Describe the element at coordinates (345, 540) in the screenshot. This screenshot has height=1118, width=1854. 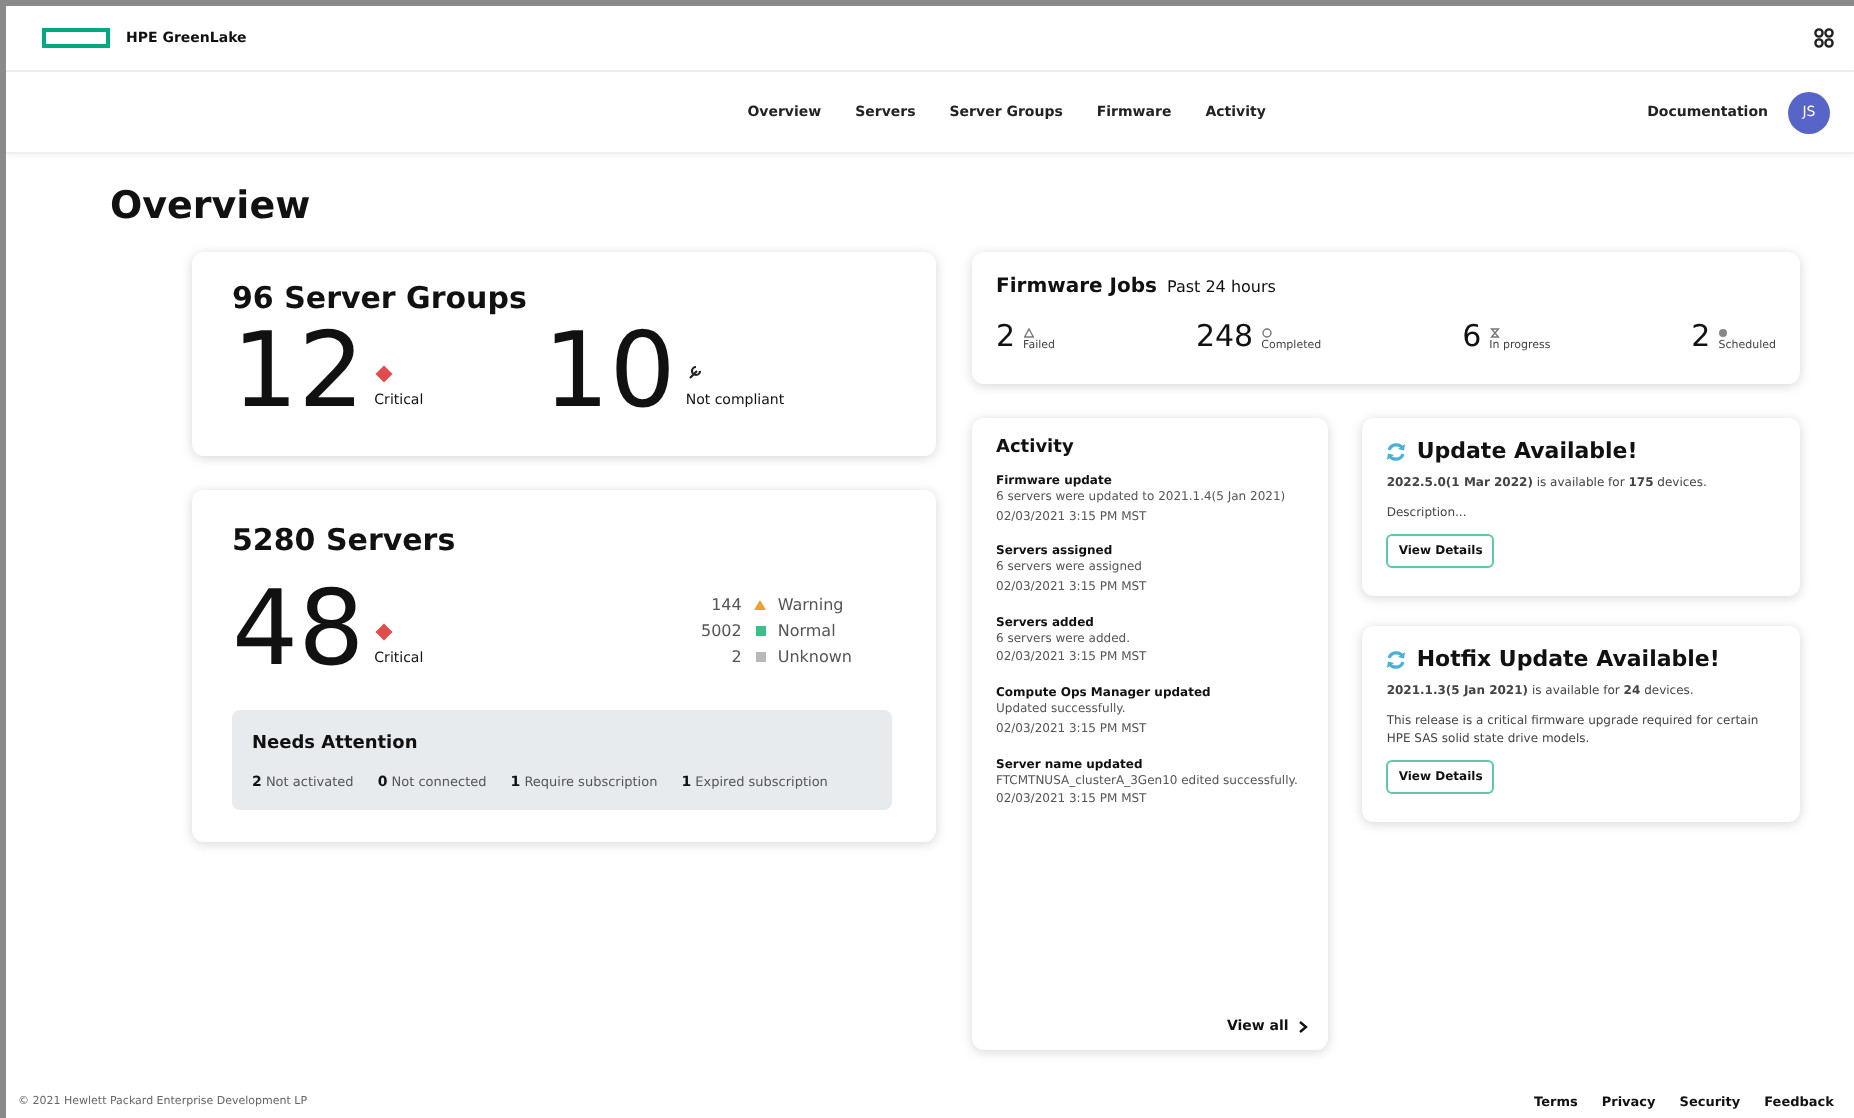
I see `card-title: 5280 Servers` at that location.